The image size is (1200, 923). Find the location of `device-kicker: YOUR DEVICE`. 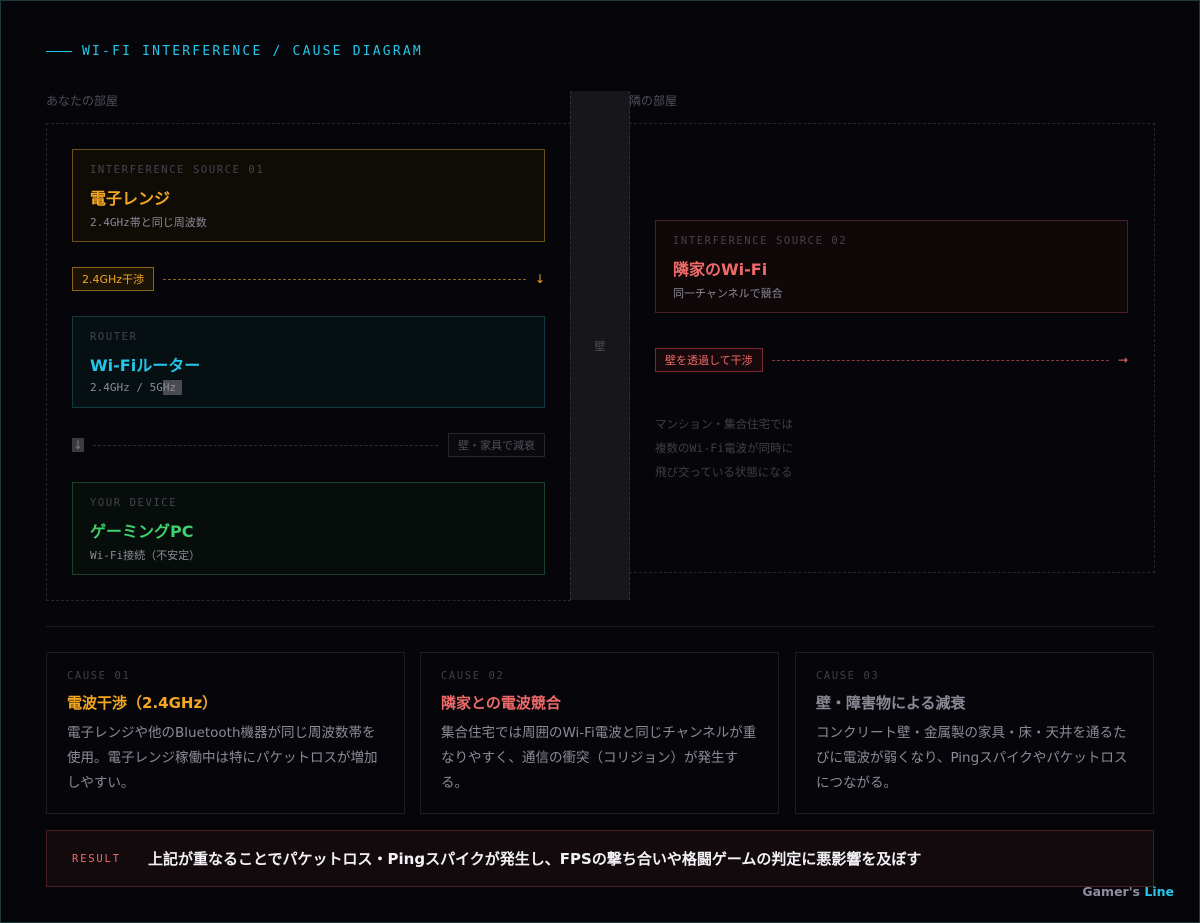

device-kicker: YOUR DEVICE is located at coordinates (134, 503).